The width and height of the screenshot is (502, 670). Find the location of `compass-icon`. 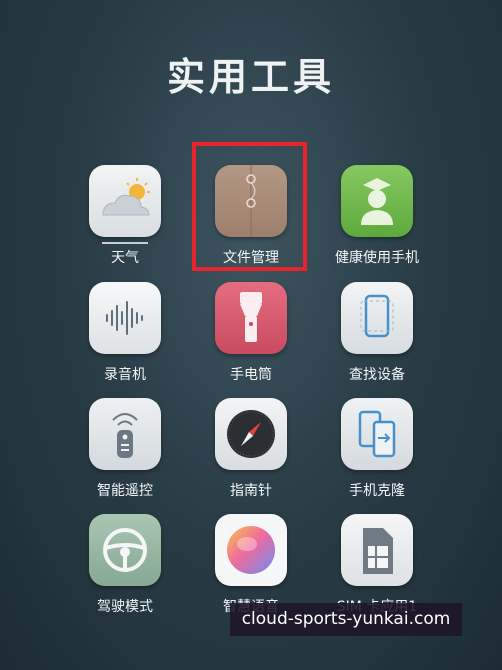

compass-icon is located at coordinates (251, 434).